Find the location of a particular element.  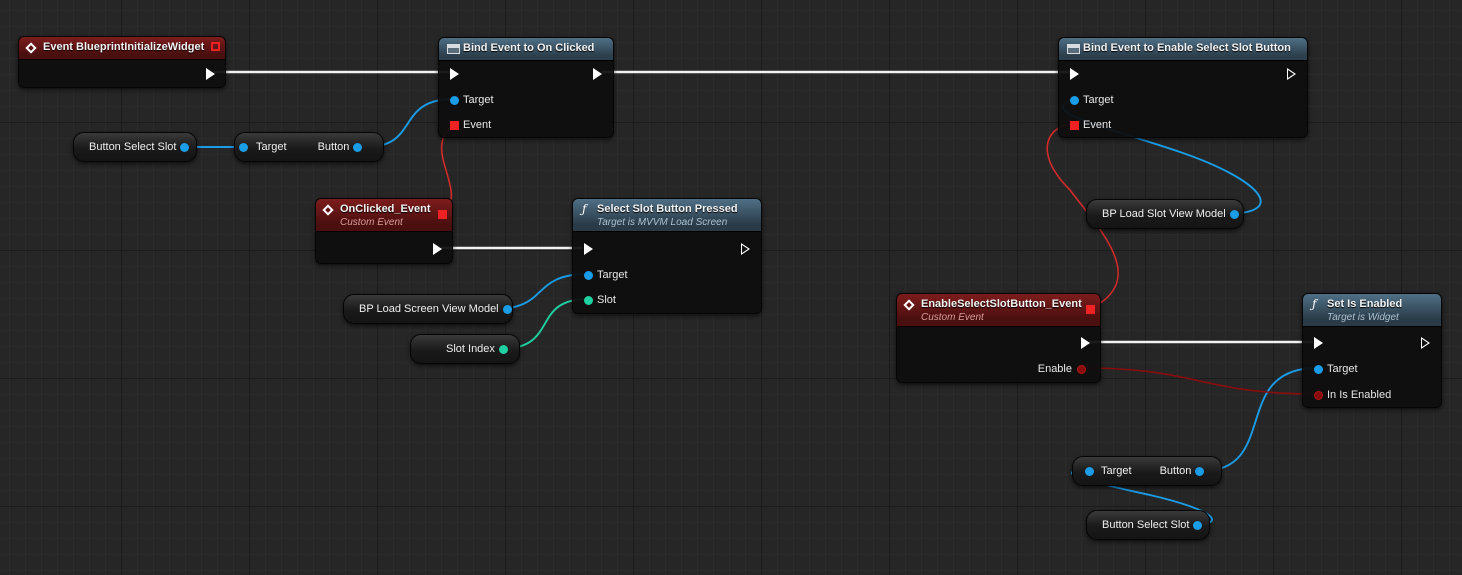

node-get-button-2: Target Button is located at coordinates (1147, 471).